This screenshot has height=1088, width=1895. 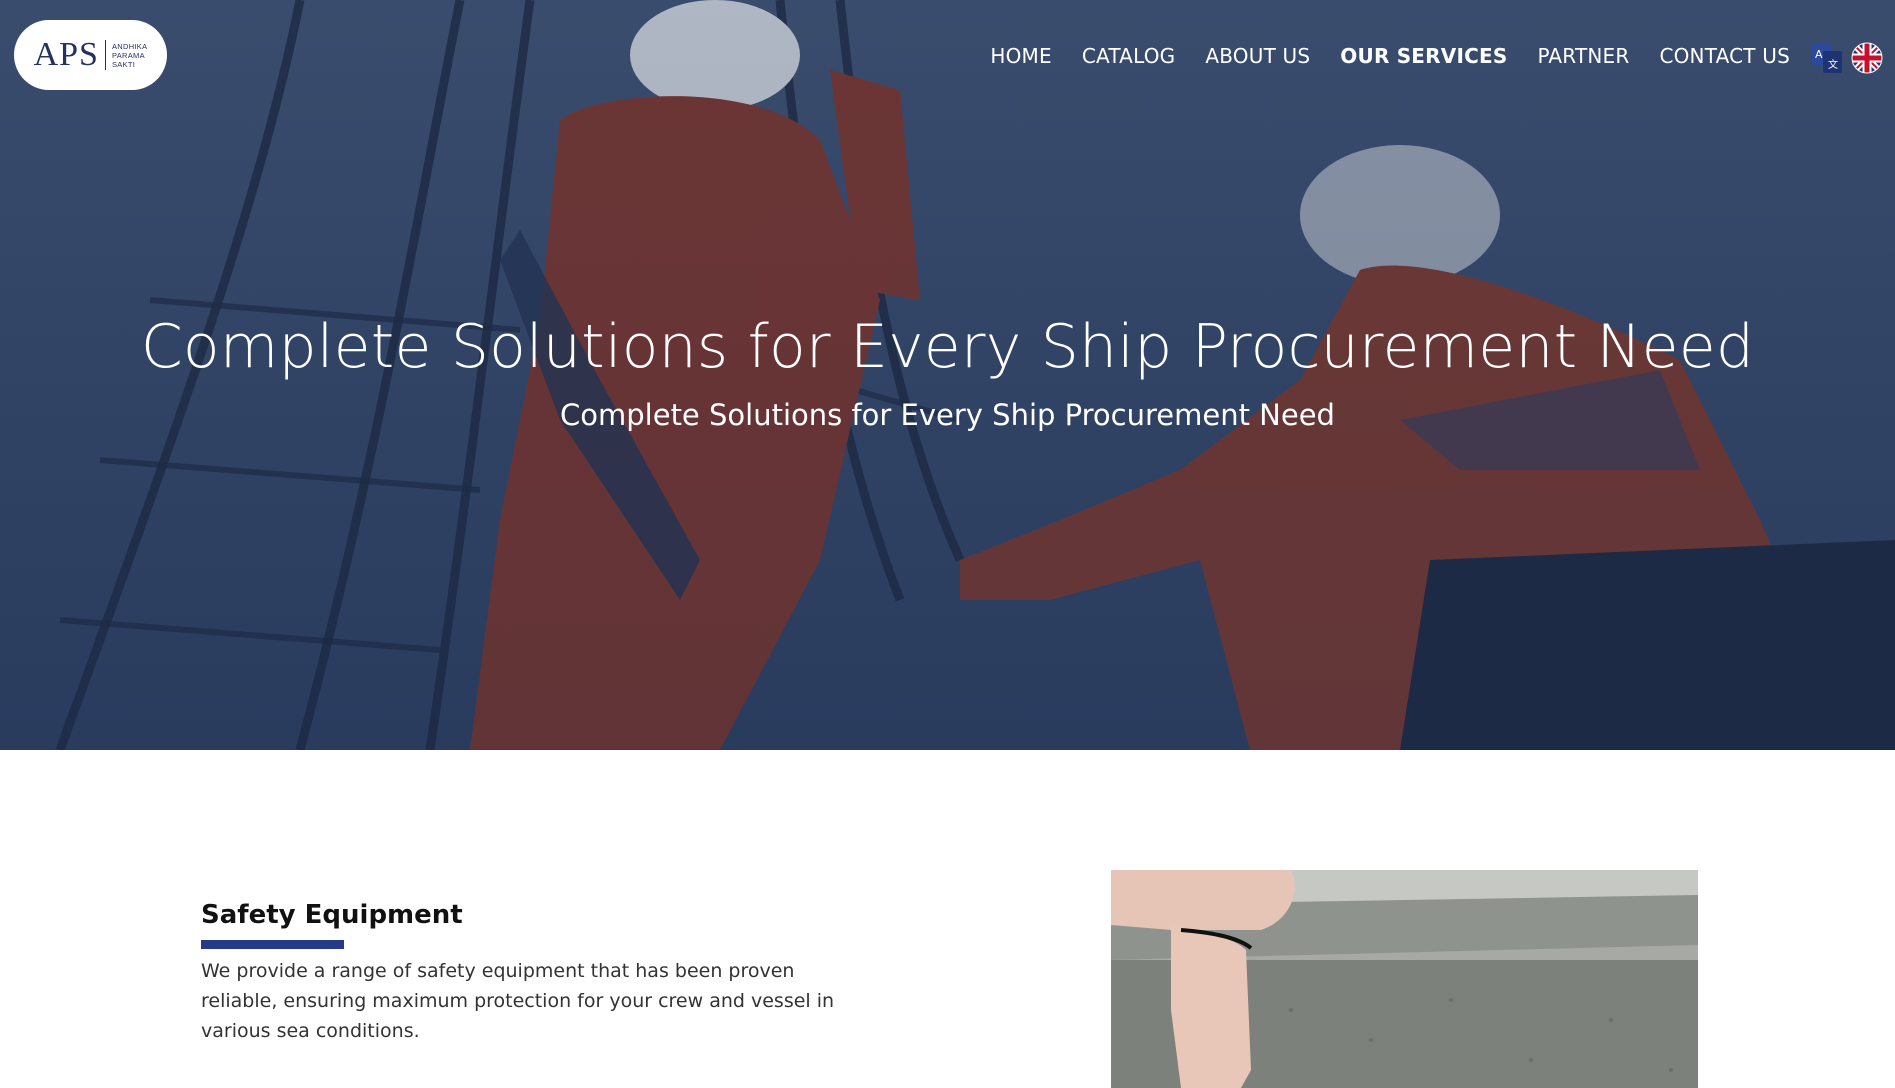 I want to click on nav-catalog: CATALOG, so click(x=1129, y=56).